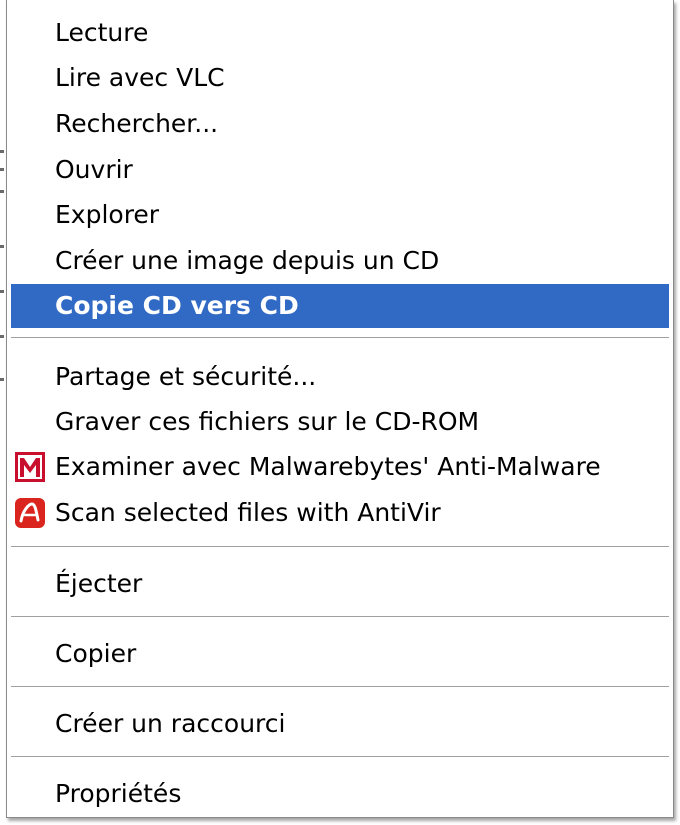 The height and width of the screenshot is (825, 680). Describe the element at coordinates (267, 421) in the screenshot. I see `menu-item-label: Graver ces fichiers sur le CD-ROM` at that location.